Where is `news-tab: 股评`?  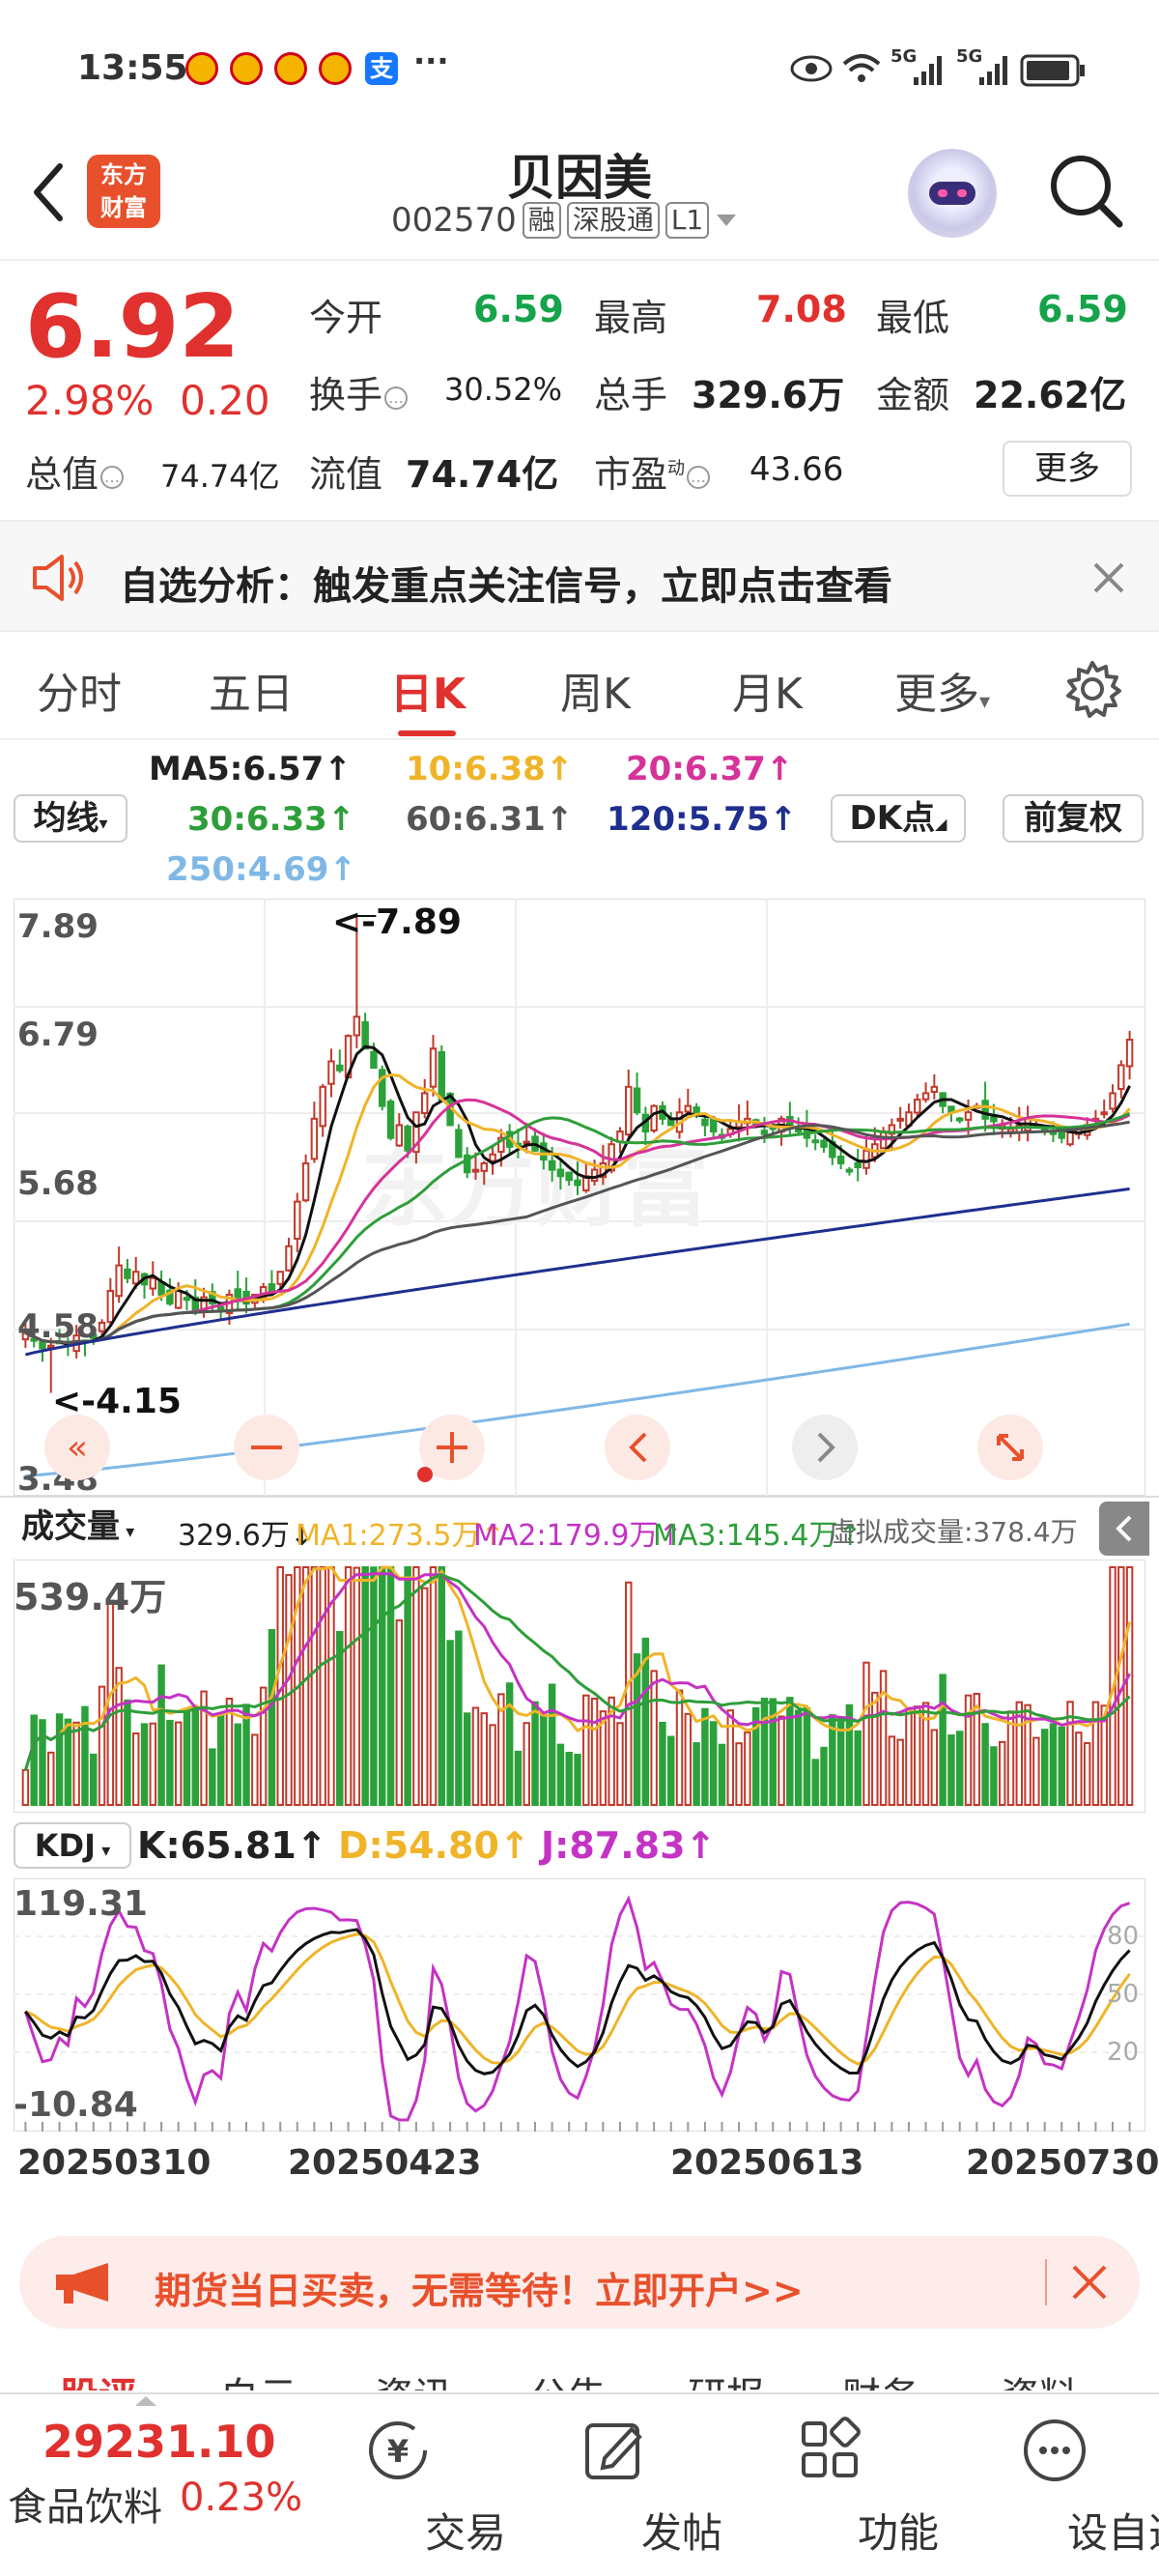
news-tab: 股评 is located at coordinates (98, 2378).